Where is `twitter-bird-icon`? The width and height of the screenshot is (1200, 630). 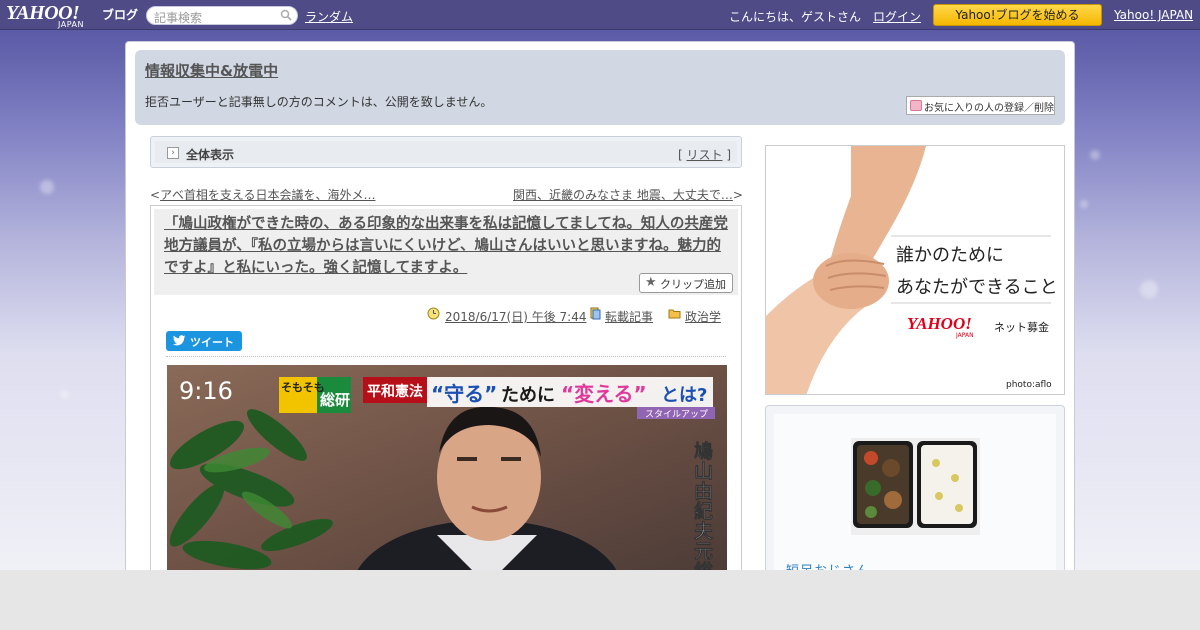 twitter-bird-icon is located at coordinates (179, 340).